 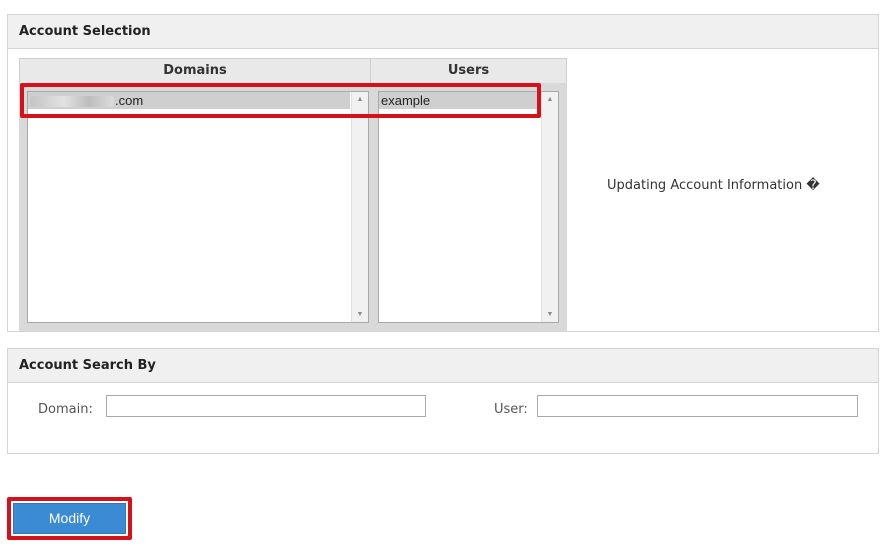 I want to click on users-listbox: example ▲ ▼, so click(x=468, y=207).